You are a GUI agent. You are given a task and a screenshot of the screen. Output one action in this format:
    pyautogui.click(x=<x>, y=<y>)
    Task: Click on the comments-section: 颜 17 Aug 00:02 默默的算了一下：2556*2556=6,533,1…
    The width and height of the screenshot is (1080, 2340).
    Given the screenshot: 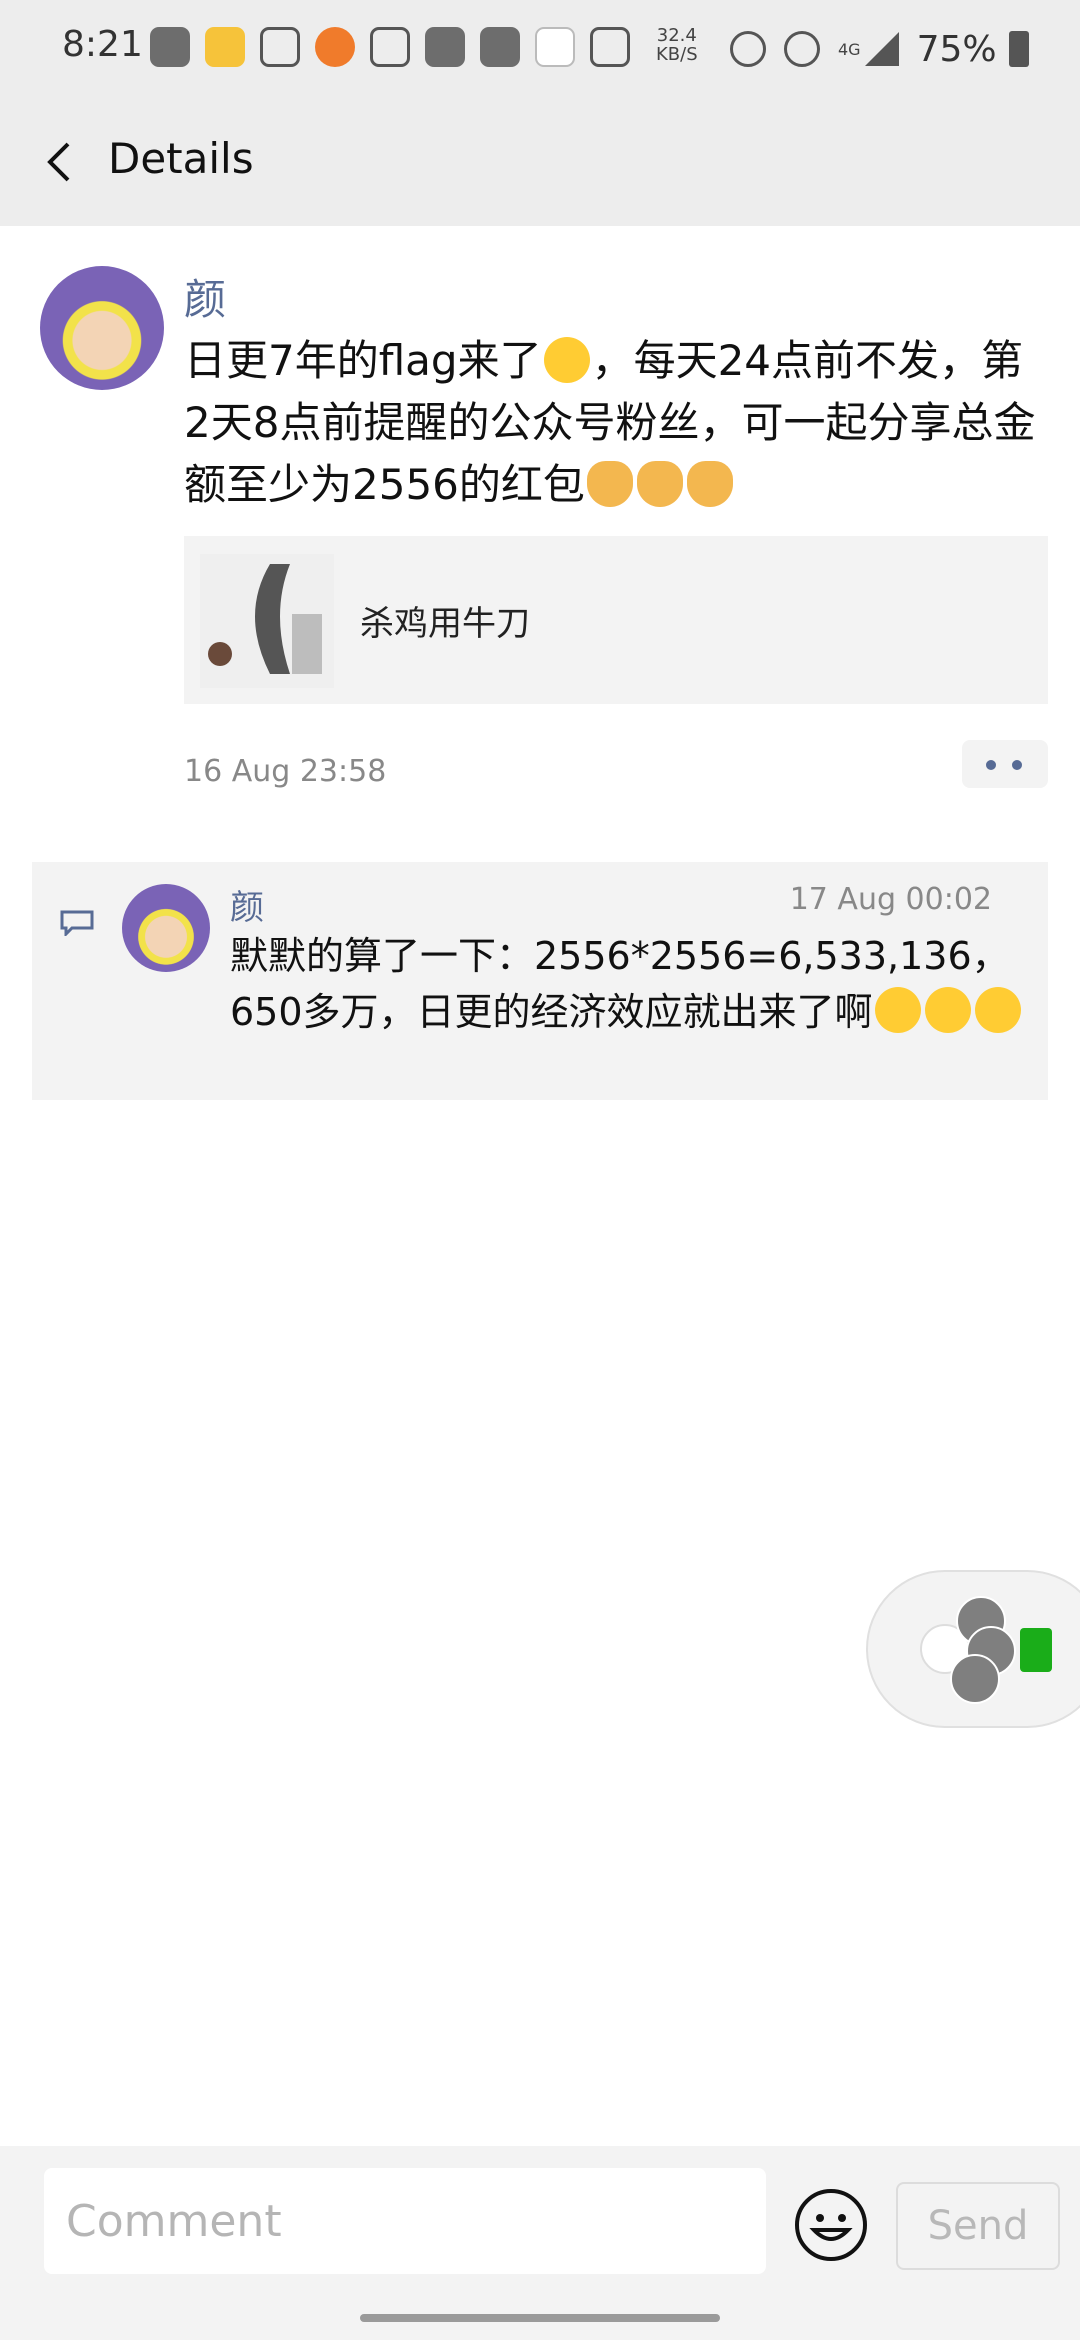 What is the action you would take?
    pyautogui.click(x=540, y=981)
    